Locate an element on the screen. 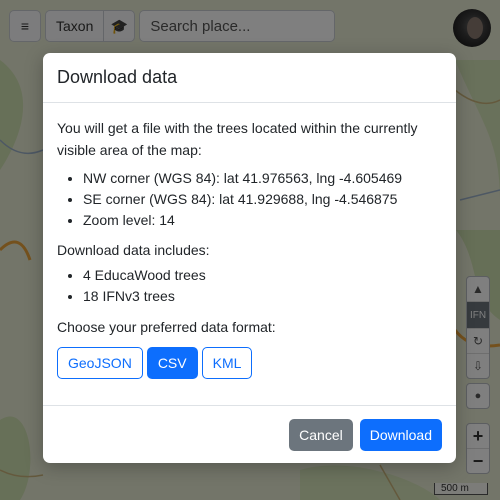  format-csv-button: CSV is located at coordinates (172, 363).